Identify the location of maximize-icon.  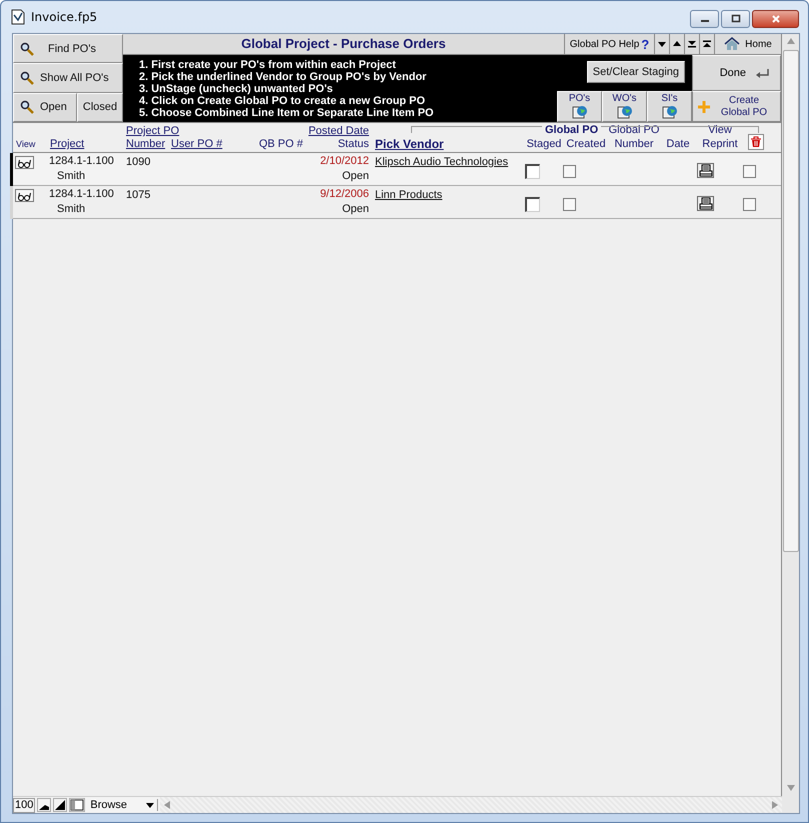
(735, 19).